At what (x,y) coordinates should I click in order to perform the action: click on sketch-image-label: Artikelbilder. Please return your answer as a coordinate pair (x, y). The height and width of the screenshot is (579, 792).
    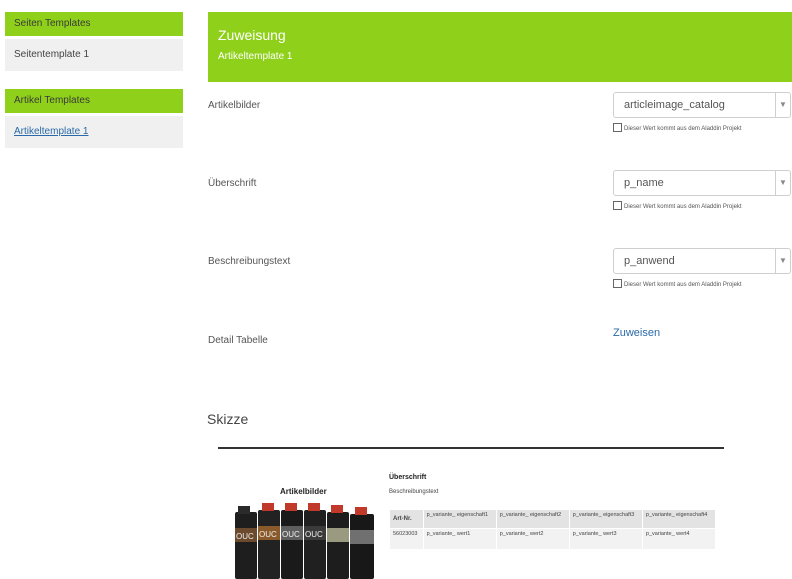
    Looking at the image, I should click on (303, 491).